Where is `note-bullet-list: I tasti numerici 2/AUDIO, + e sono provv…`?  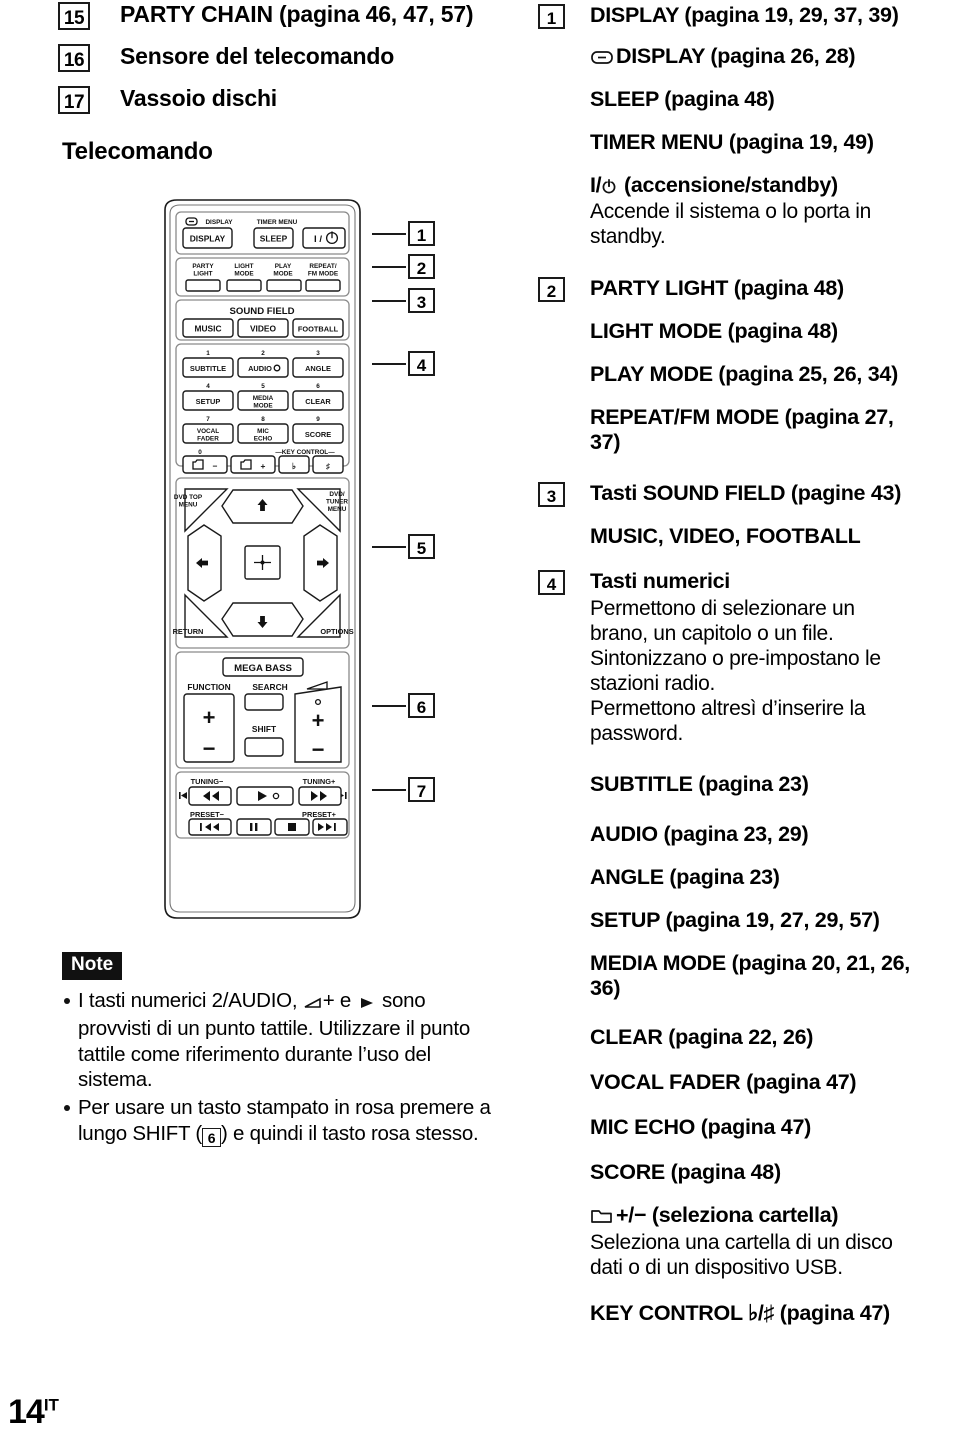 note-bullet-list: I tasti numerici 2/AUDIO, + e sono provv… is located at coordinates (277, 1068).